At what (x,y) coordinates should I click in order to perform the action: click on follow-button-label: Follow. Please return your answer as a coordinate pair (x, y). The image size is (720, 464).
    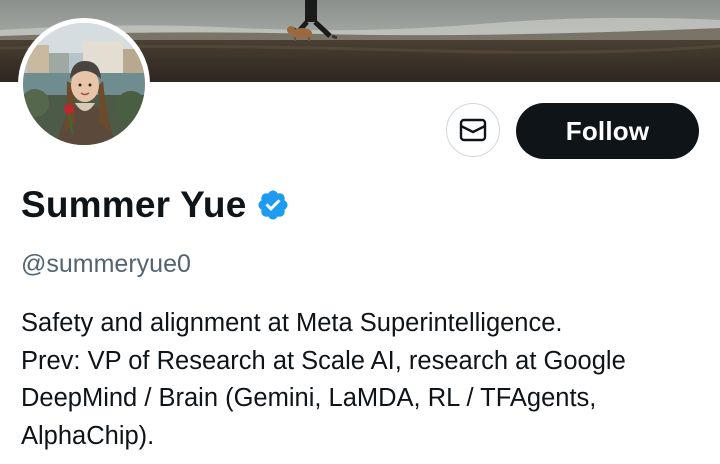
    Looking at the image, I should click on (607, 130).